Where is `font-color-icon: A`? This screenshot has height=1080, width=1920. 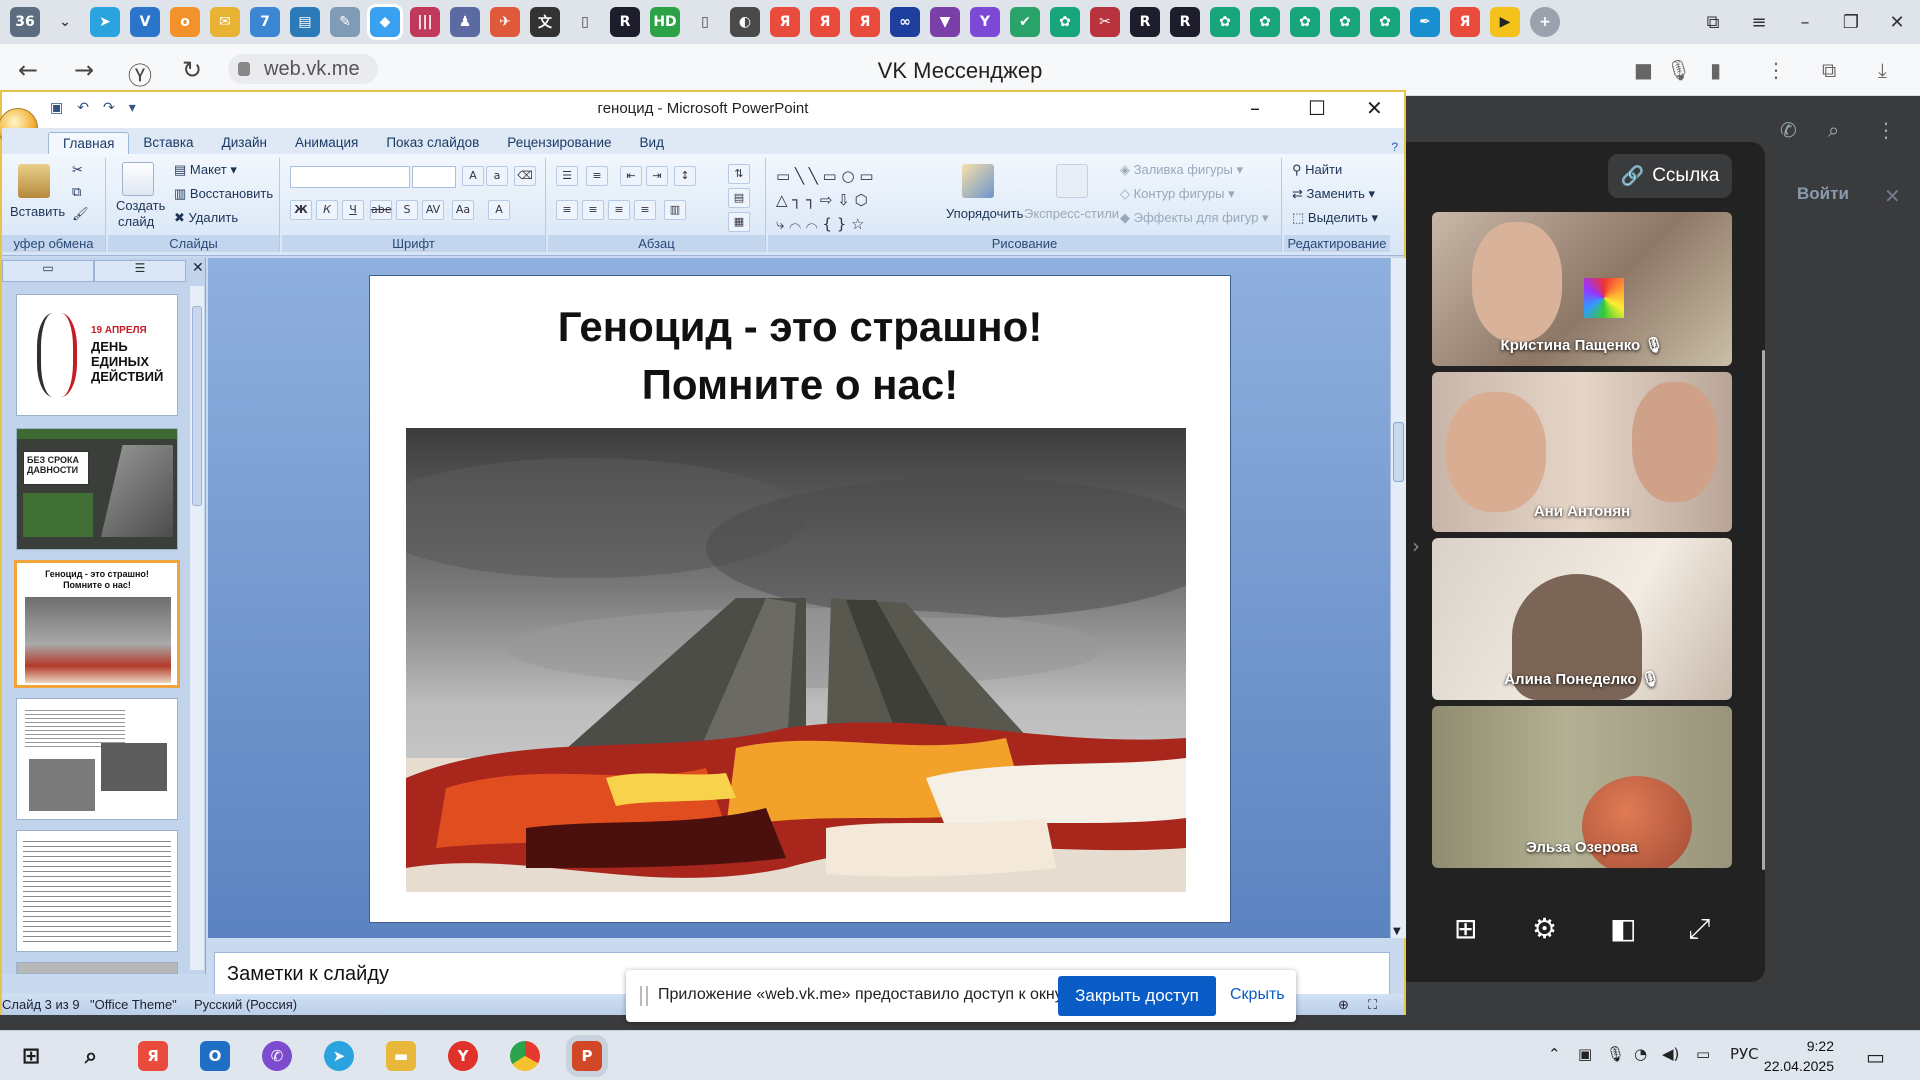
font-color-icon: A is located at coordinates (499, 210).